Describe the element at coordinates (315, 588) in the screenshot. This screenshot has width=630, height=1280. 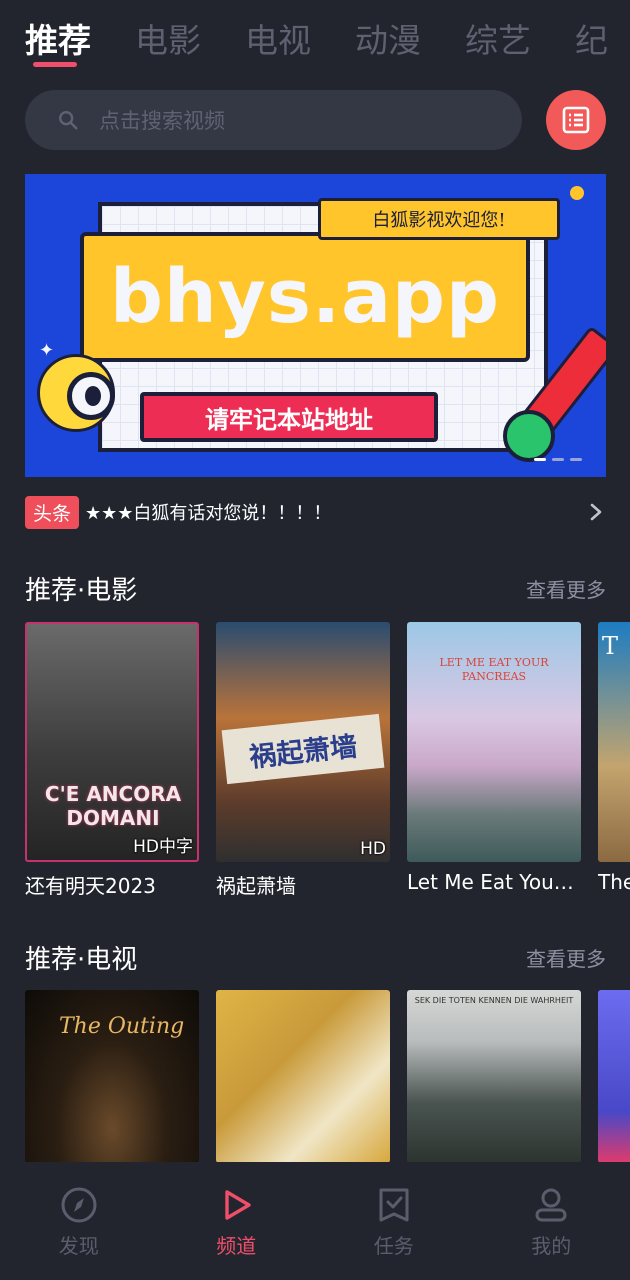
I see `movies-section-header: 推荐·电影 查看更多` at that location.